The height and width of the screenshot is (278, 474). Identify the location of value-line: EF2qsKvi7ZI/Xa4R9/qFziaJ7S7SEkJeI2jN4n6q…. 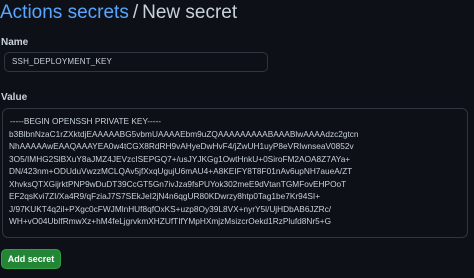
(165, 196).